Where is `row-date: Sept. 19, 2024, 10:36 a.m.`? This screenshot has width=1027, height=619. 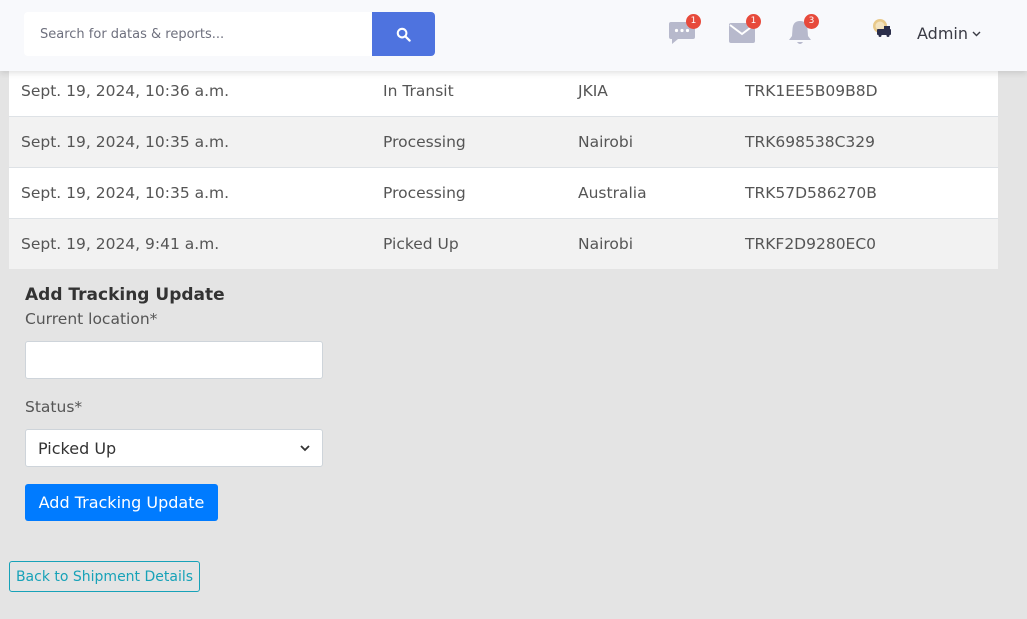
row-date: Sept. 19, 2024, 10:36 a.m. is located at coordinates (125, 90).